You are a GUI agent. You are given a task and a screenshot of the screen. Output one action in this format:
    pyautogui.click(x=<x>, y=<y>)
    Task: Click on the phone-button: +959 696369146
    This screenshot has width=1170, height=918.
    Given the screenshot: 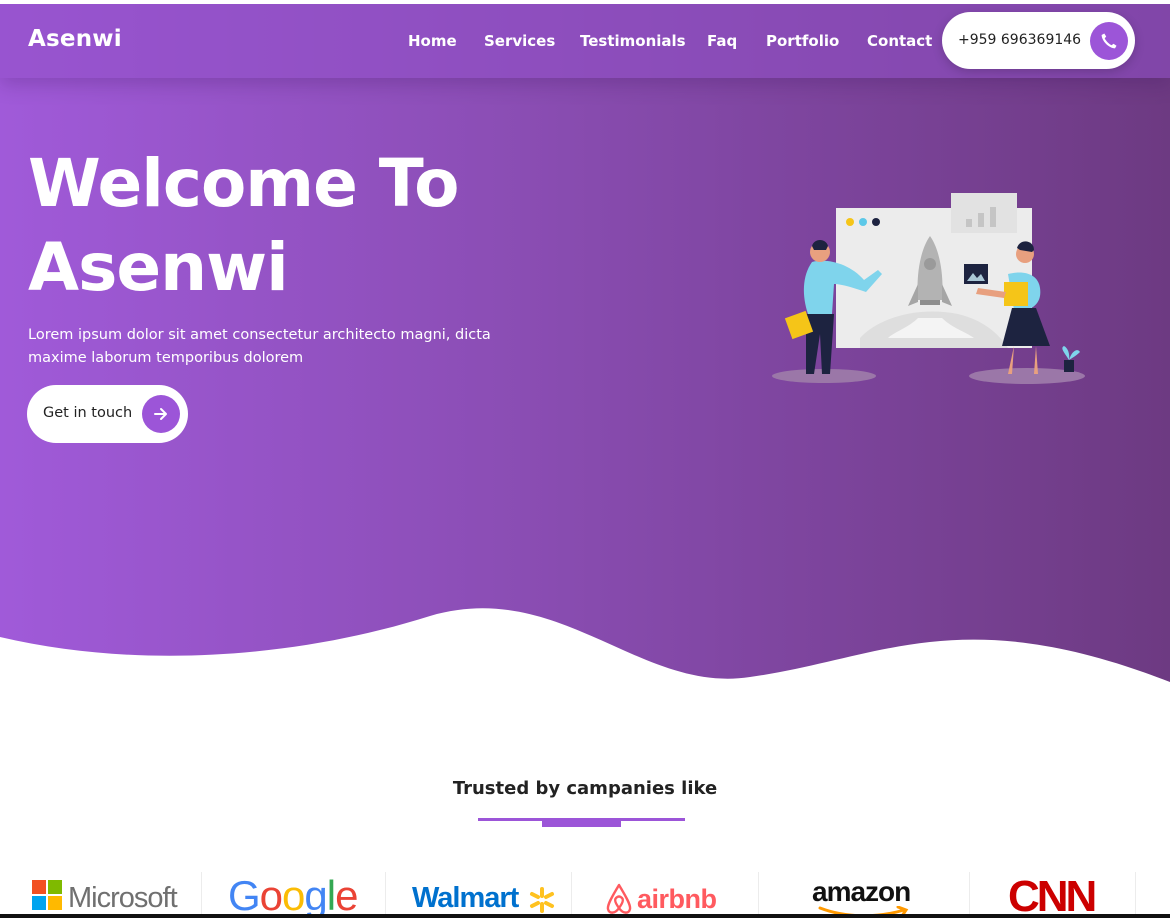 What is the action you would take?
    pyautogui.click(x=1038, y=40)
    